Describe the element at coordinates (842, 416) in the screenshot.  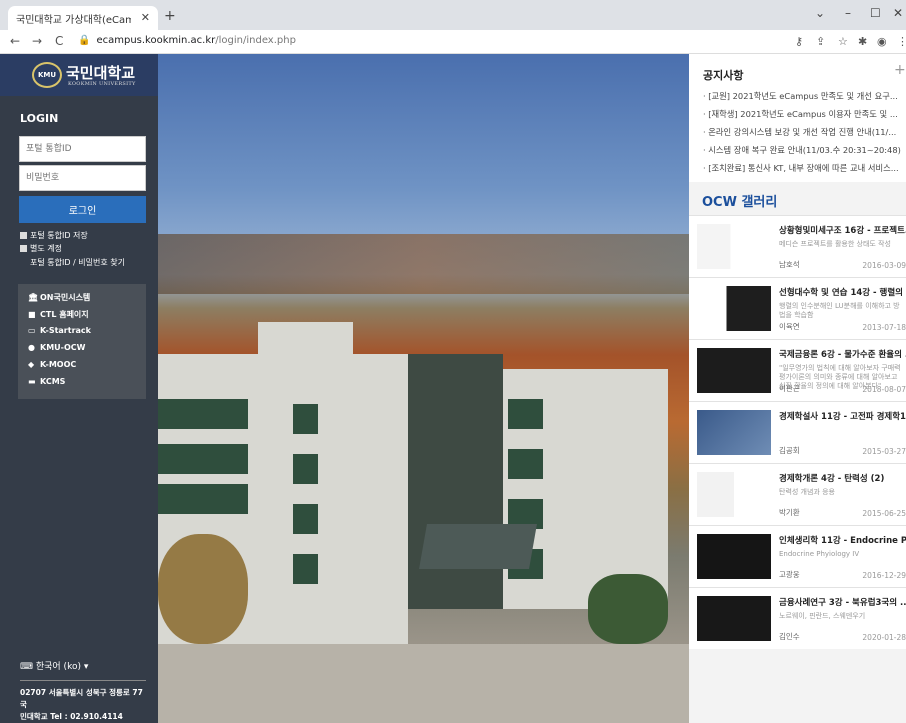
I see `ocw-item-title: 경제학설사 11강 - 고전파 경제학1` at that location.